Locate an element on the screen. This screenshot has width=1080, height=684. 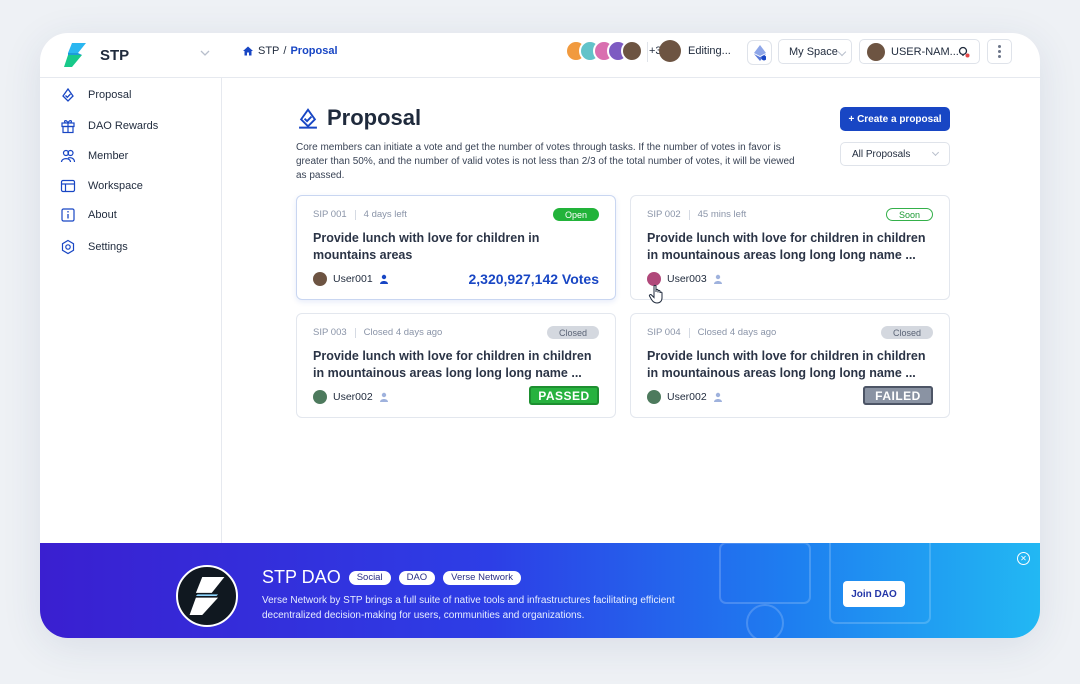
sidebar-item-label: DAO Rewards is located at coordinates (123, 126).